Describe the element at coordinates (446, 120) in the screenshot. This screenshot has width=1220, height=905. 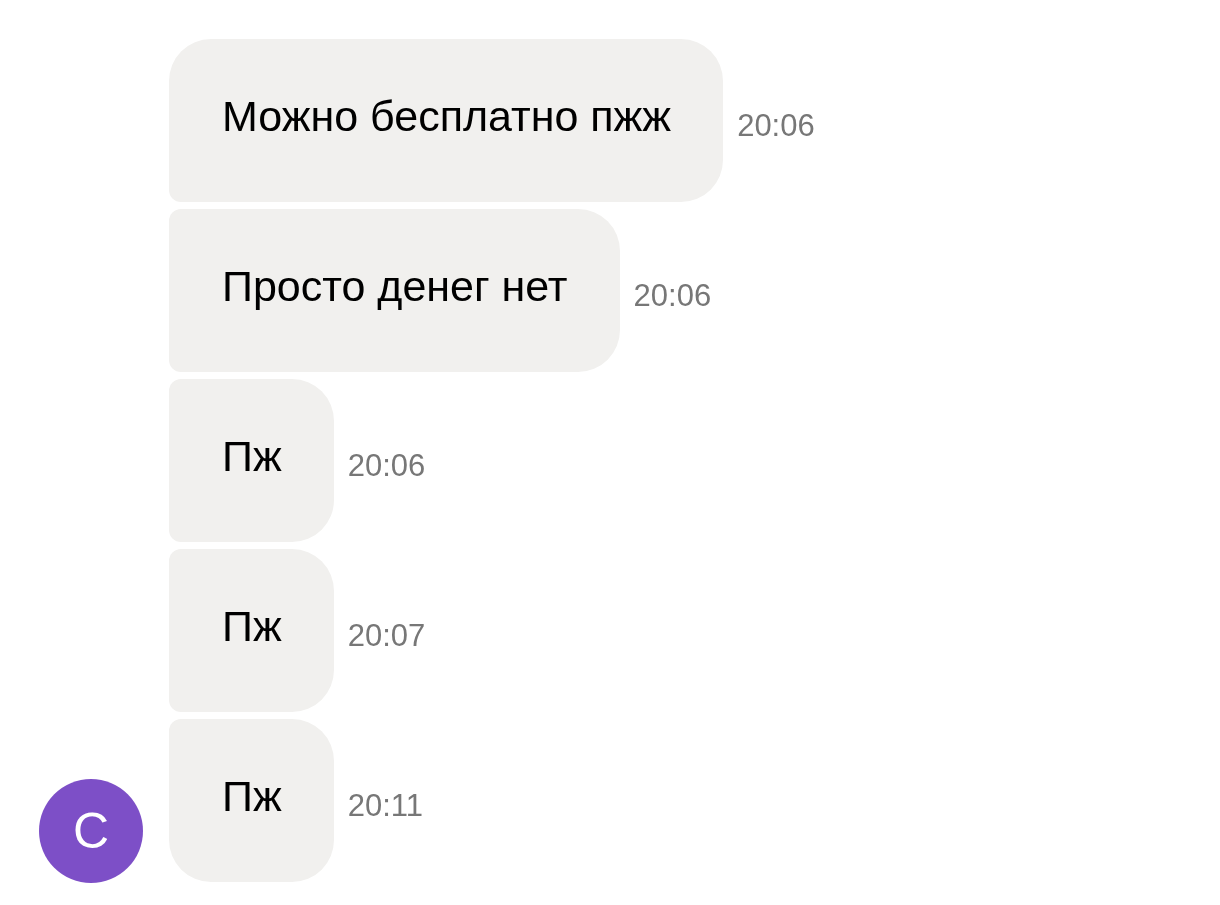
I see `message-bubble: Можно бесплатно пжж` at that location.